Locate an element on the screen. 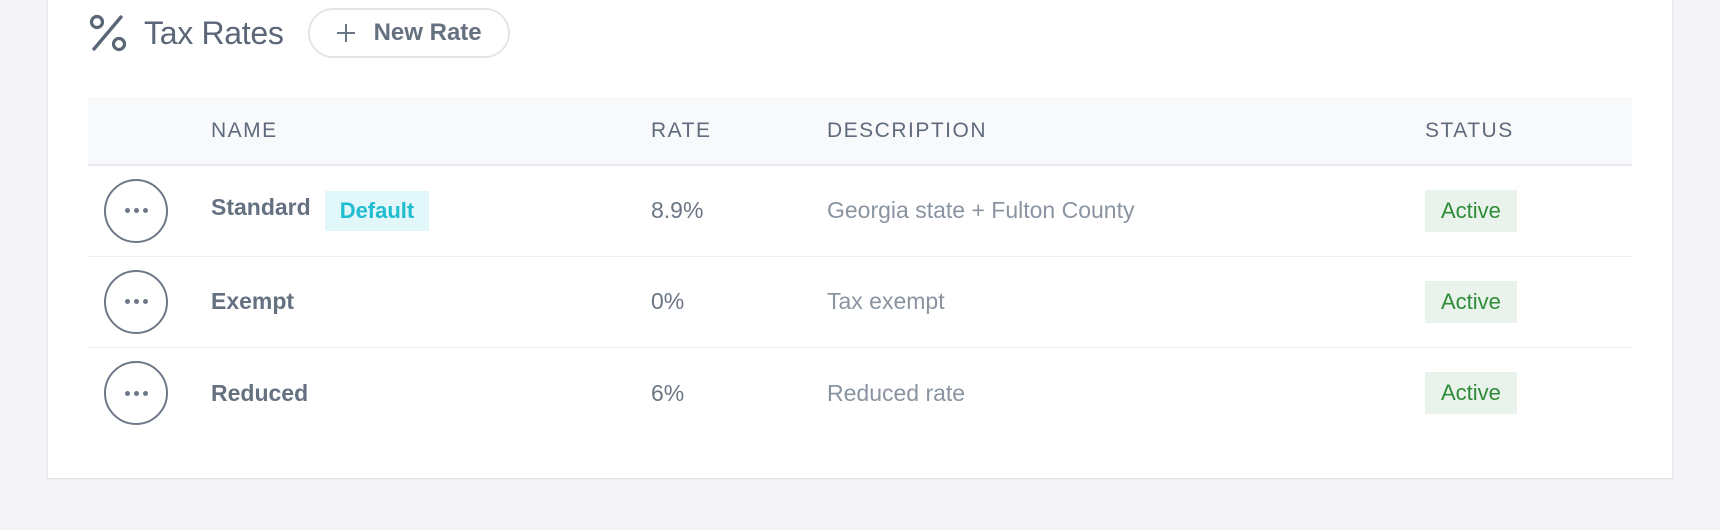 The height and width of the screenshot is (530, 1720). rate-cell: 0% is located at coordinates (739, 302).